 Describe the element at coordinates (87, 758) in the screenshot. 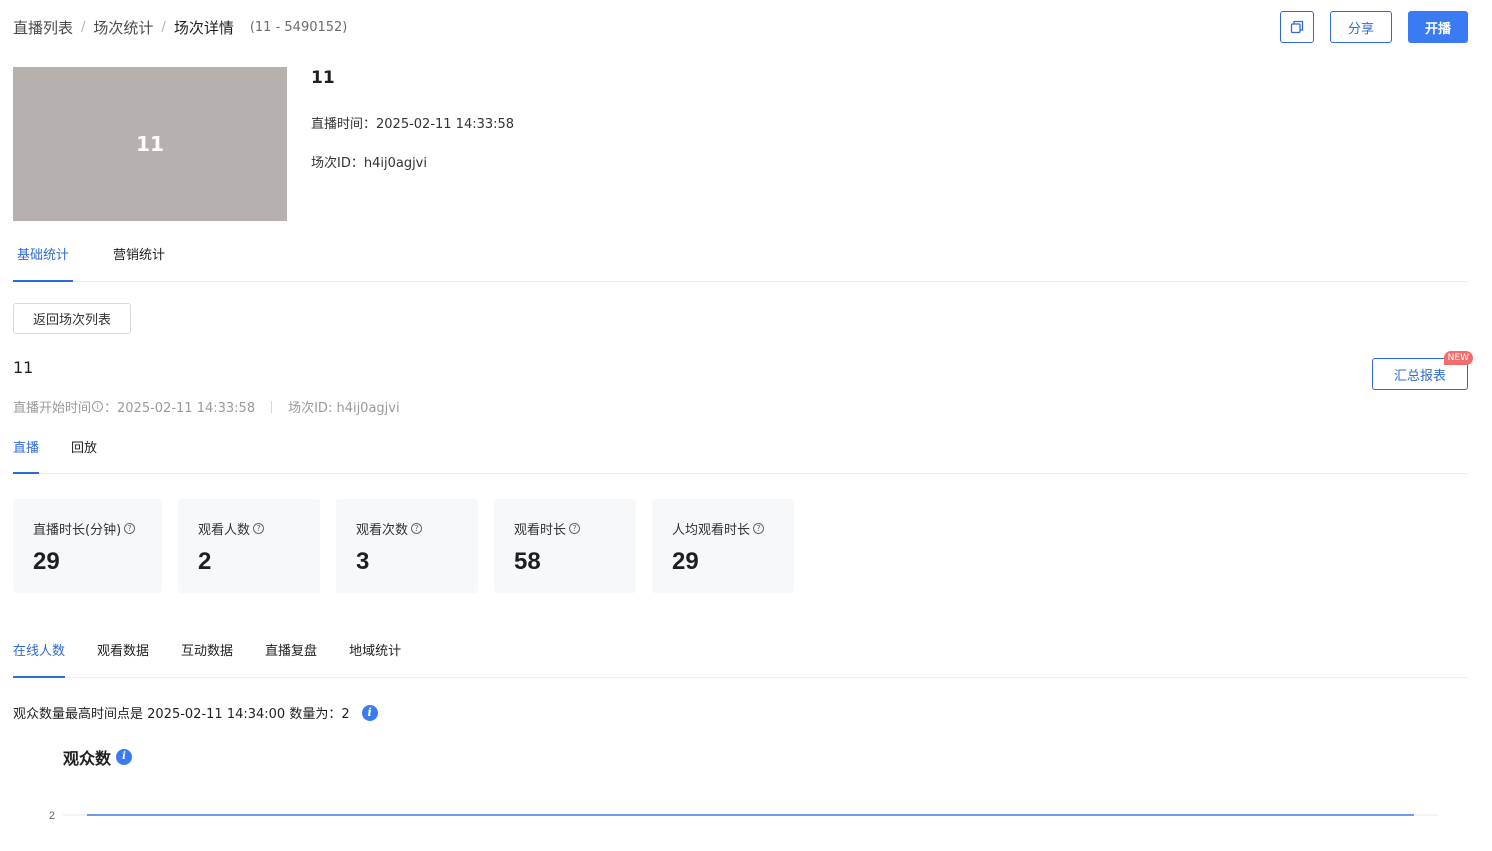

I see `chart-title-text: 观众数` at that location.